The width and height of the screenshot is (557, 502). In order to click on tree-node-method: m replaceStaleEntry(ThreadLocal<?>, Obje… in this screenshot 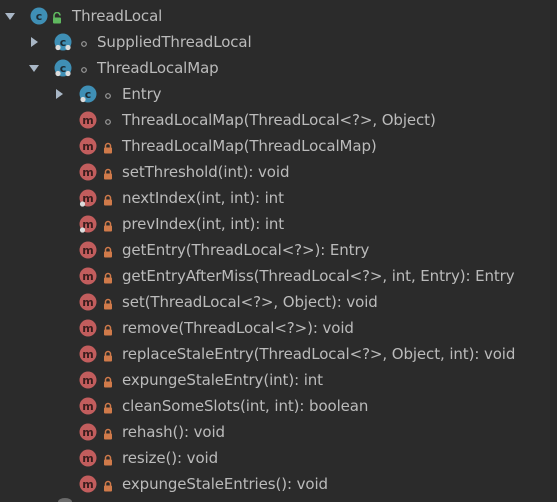, I will do `click(278, 354)`.